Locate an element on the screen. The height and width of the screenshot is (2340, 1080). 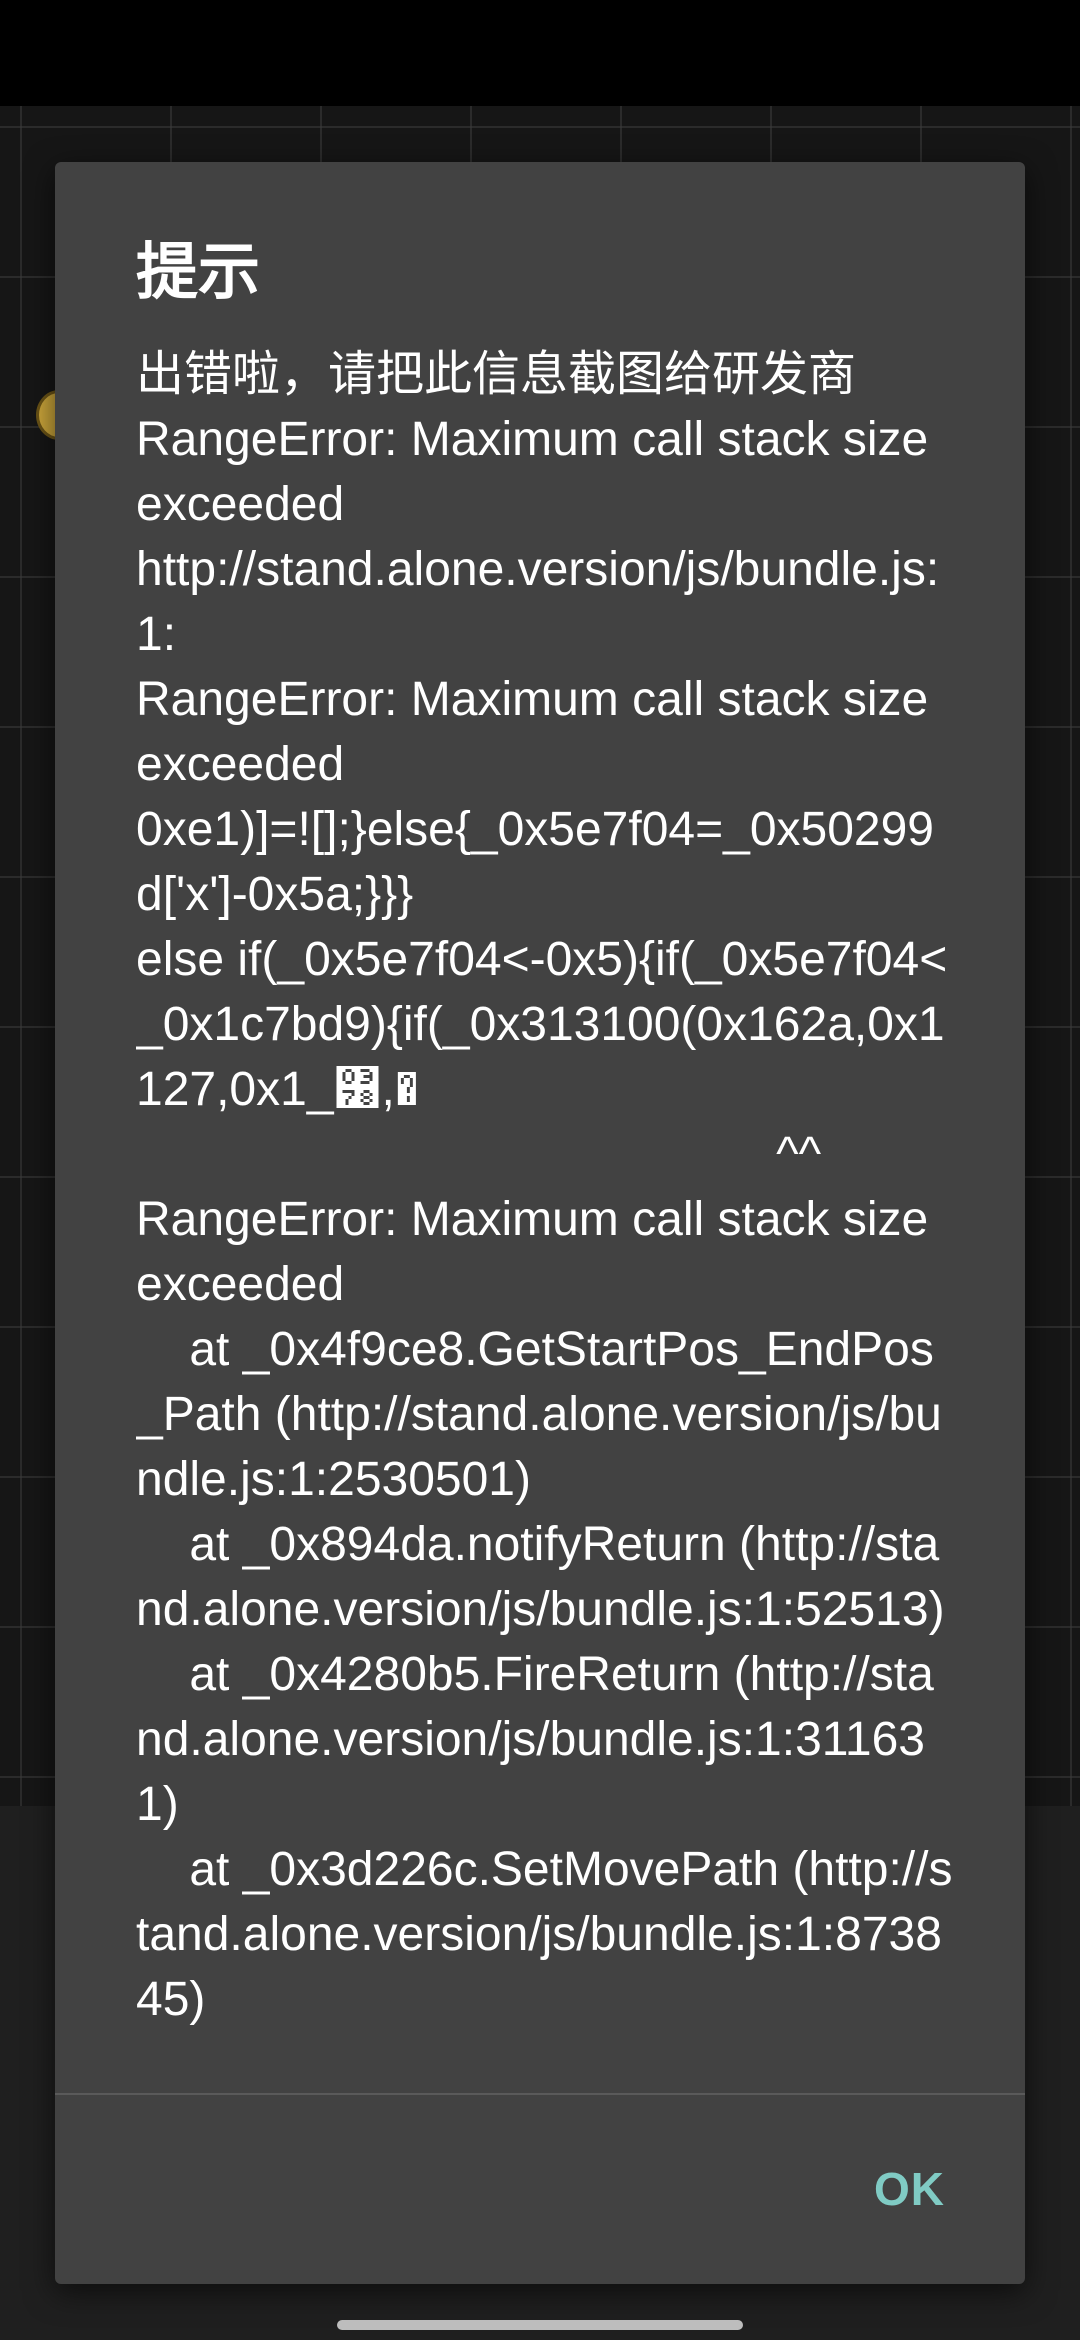
home-indicator is located at coordinates (540, 2325).